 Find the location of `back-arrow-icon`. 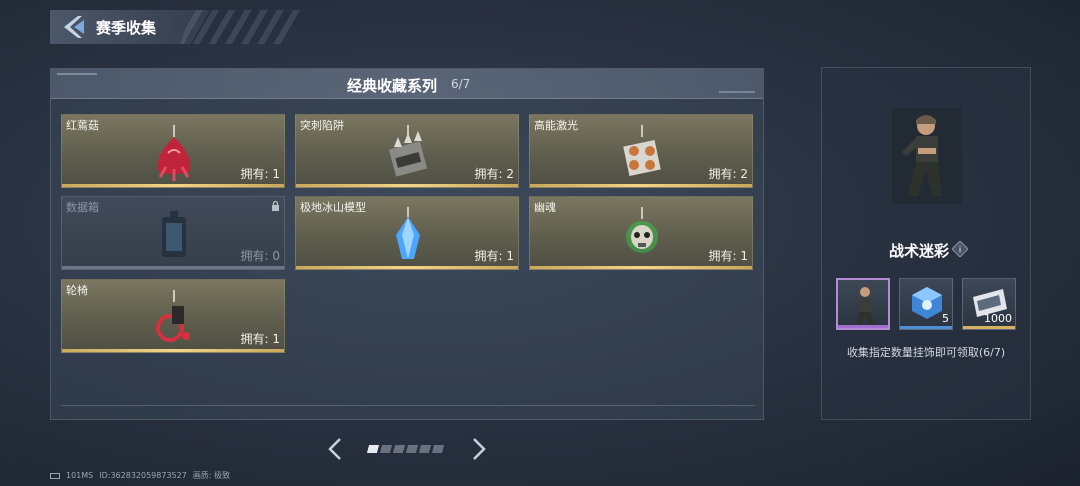

back-arrow-icon is located at coordinates (74, 27).